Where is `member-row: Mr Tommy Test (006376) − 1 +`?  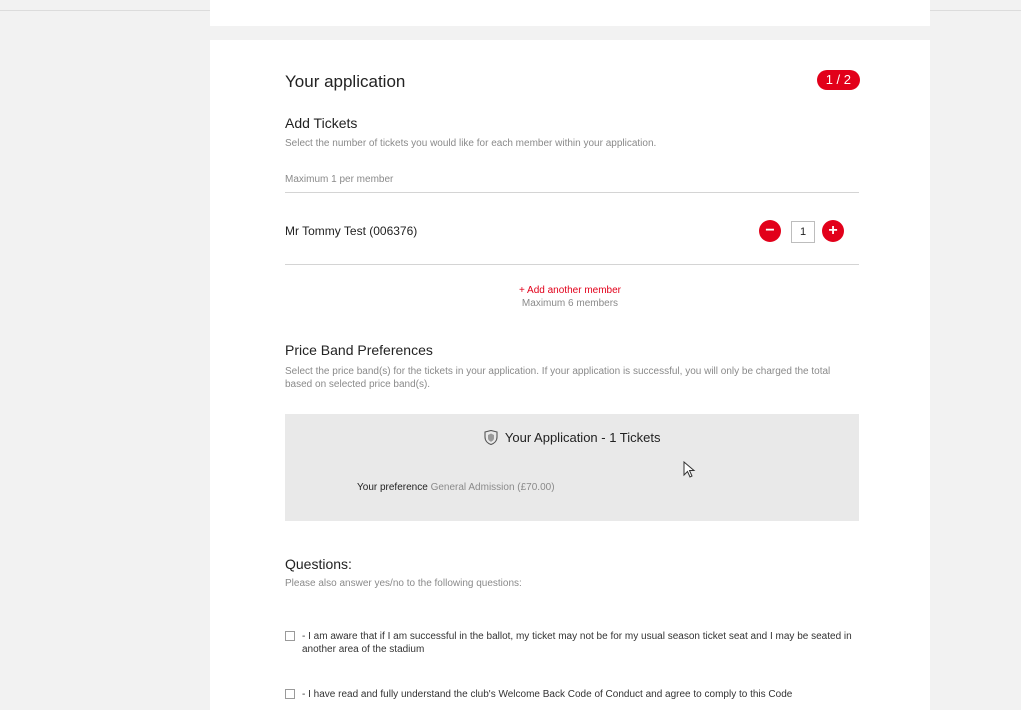 member-row: Mr Tommy Test (006376) − 1 + is located at coordinates (572, 232).